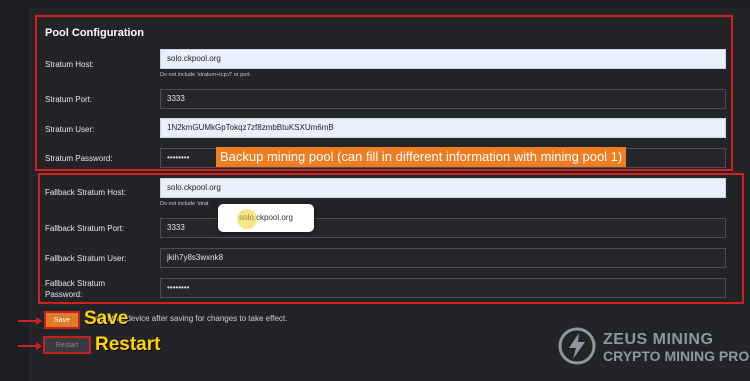 Image resolution: width=750 pixels, height=381 pixels. What do you see at coordinates (676, 356) in the screenshot?
I see `logo-subtitle: CRYPTO MINING PRO` at bounding box center [676, 356].